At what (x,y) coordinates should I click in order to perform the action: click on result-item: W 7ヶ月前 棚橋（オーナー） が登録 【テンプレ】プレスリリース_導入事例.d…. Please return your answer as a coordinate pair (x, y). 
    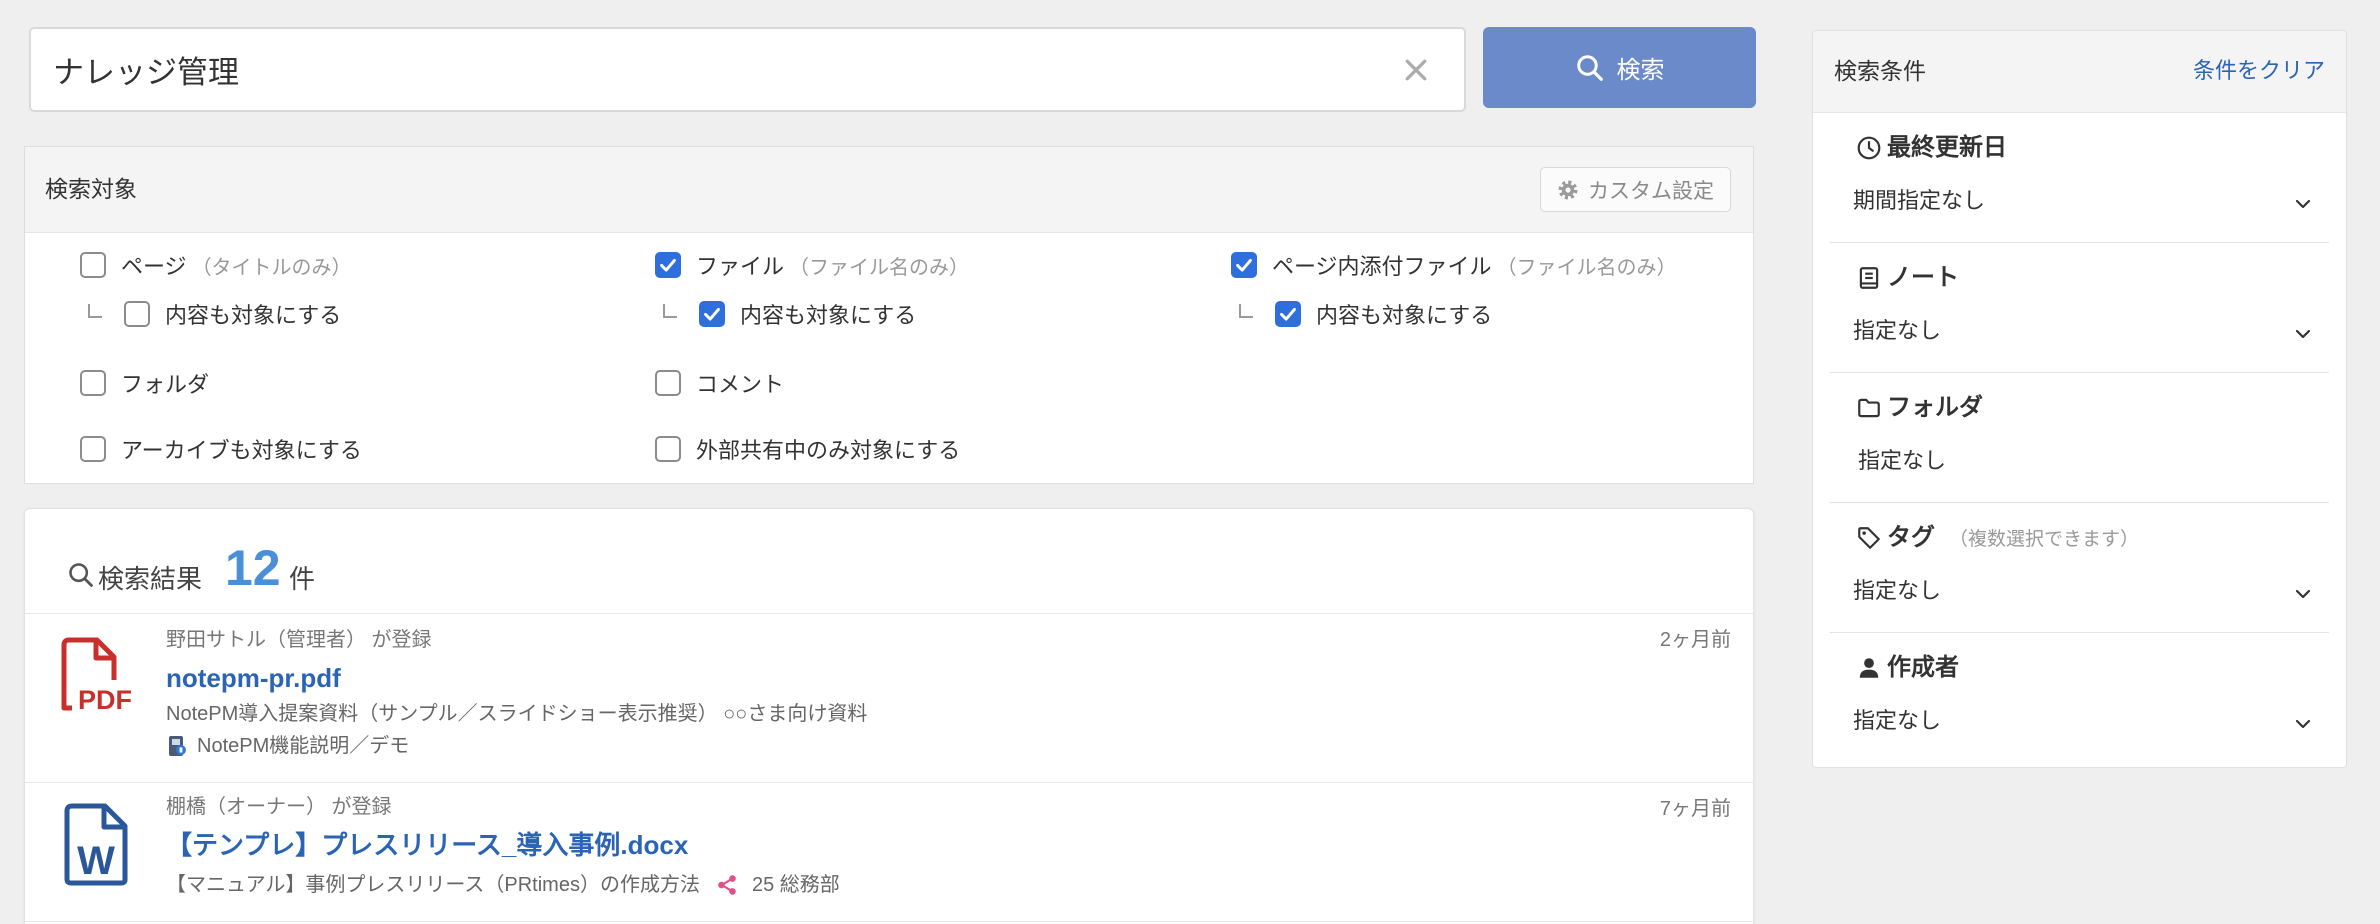
    Looking at the image, I should click on (889, 852).